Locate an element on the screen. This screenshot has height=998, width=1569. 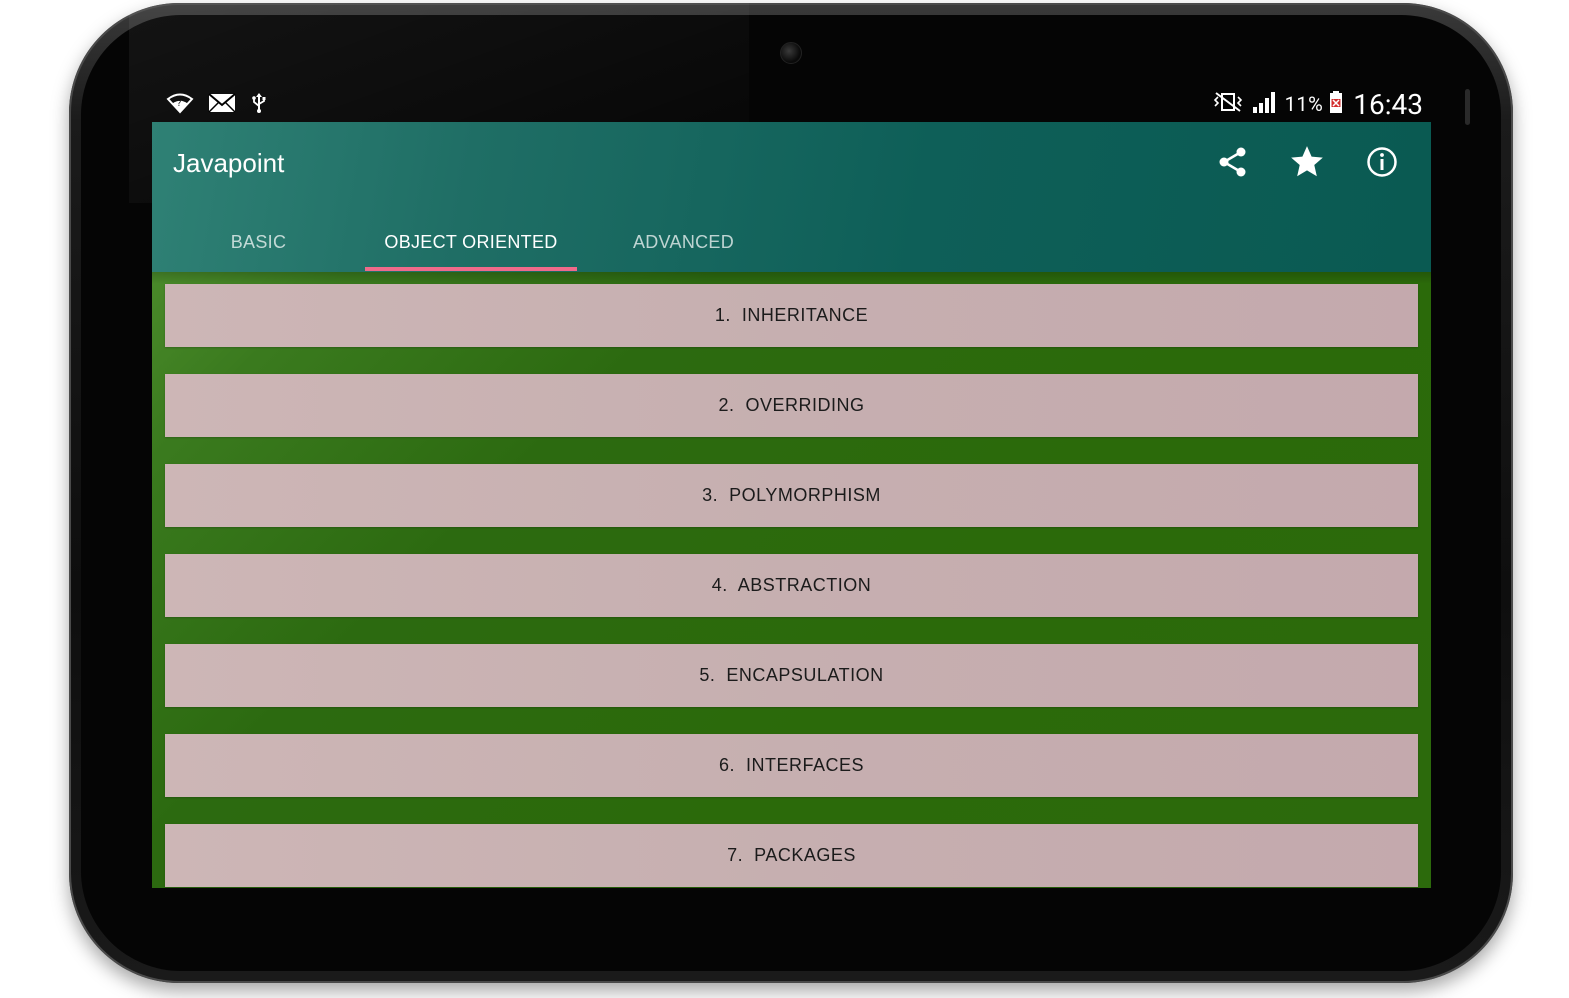
topic-button-interfaces: 6. INTERFACES is located at coordinates (791, 765).